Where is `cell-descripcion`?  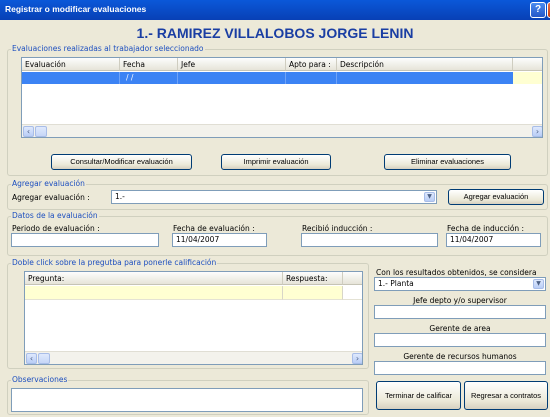 cell-descripcion is located at coordinates (425, 78).